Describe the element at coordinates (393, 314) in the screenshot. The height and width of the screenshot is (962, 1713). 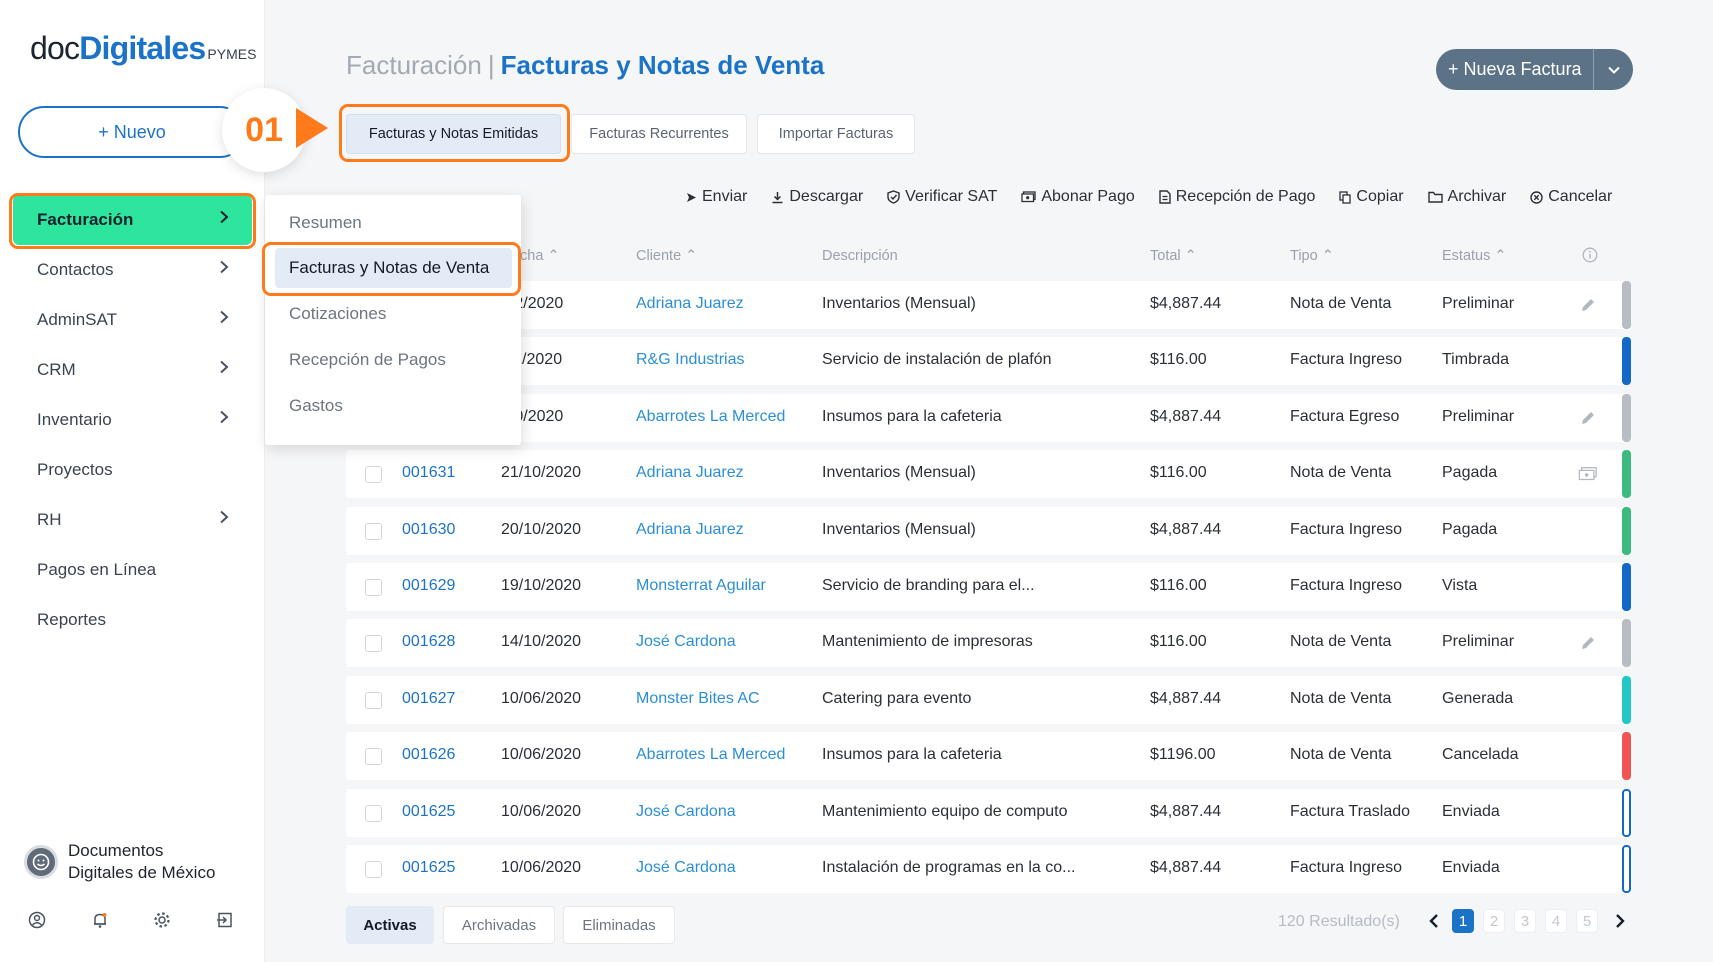
I see `submenu-item-2: Cotizaciones` at that location.